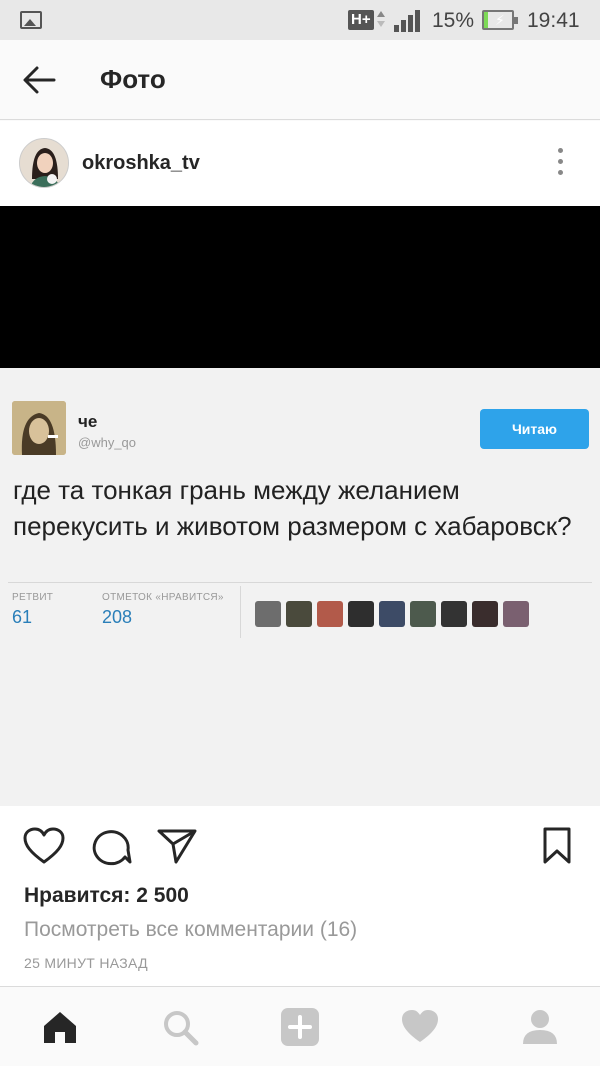  What do you see at coordinates (163, 610) in the screenshot?
I see `tweet-likes: ОТМЕТОК «НРАВИТСЯ» 208` at bounding box center [163, 610].